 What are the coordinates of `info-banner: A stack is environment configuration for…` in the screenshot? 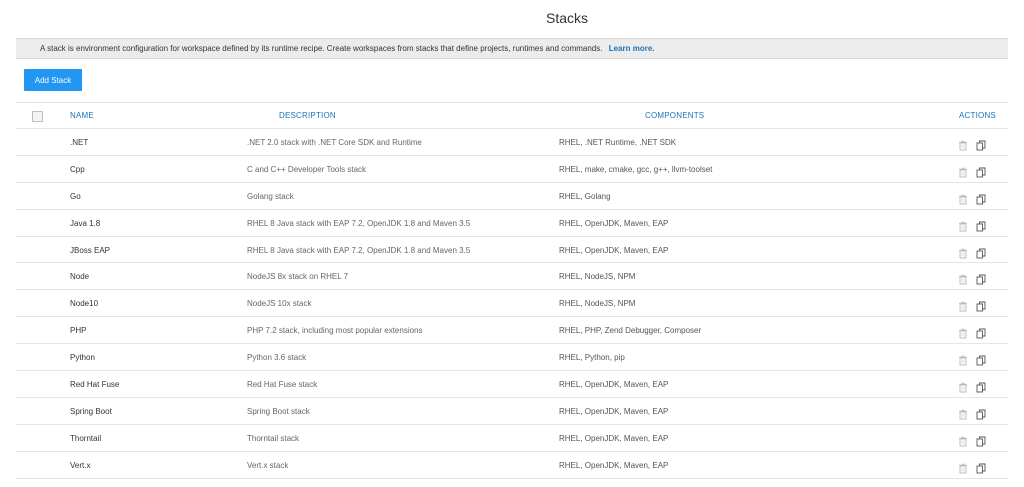 It's located at (512, 48).